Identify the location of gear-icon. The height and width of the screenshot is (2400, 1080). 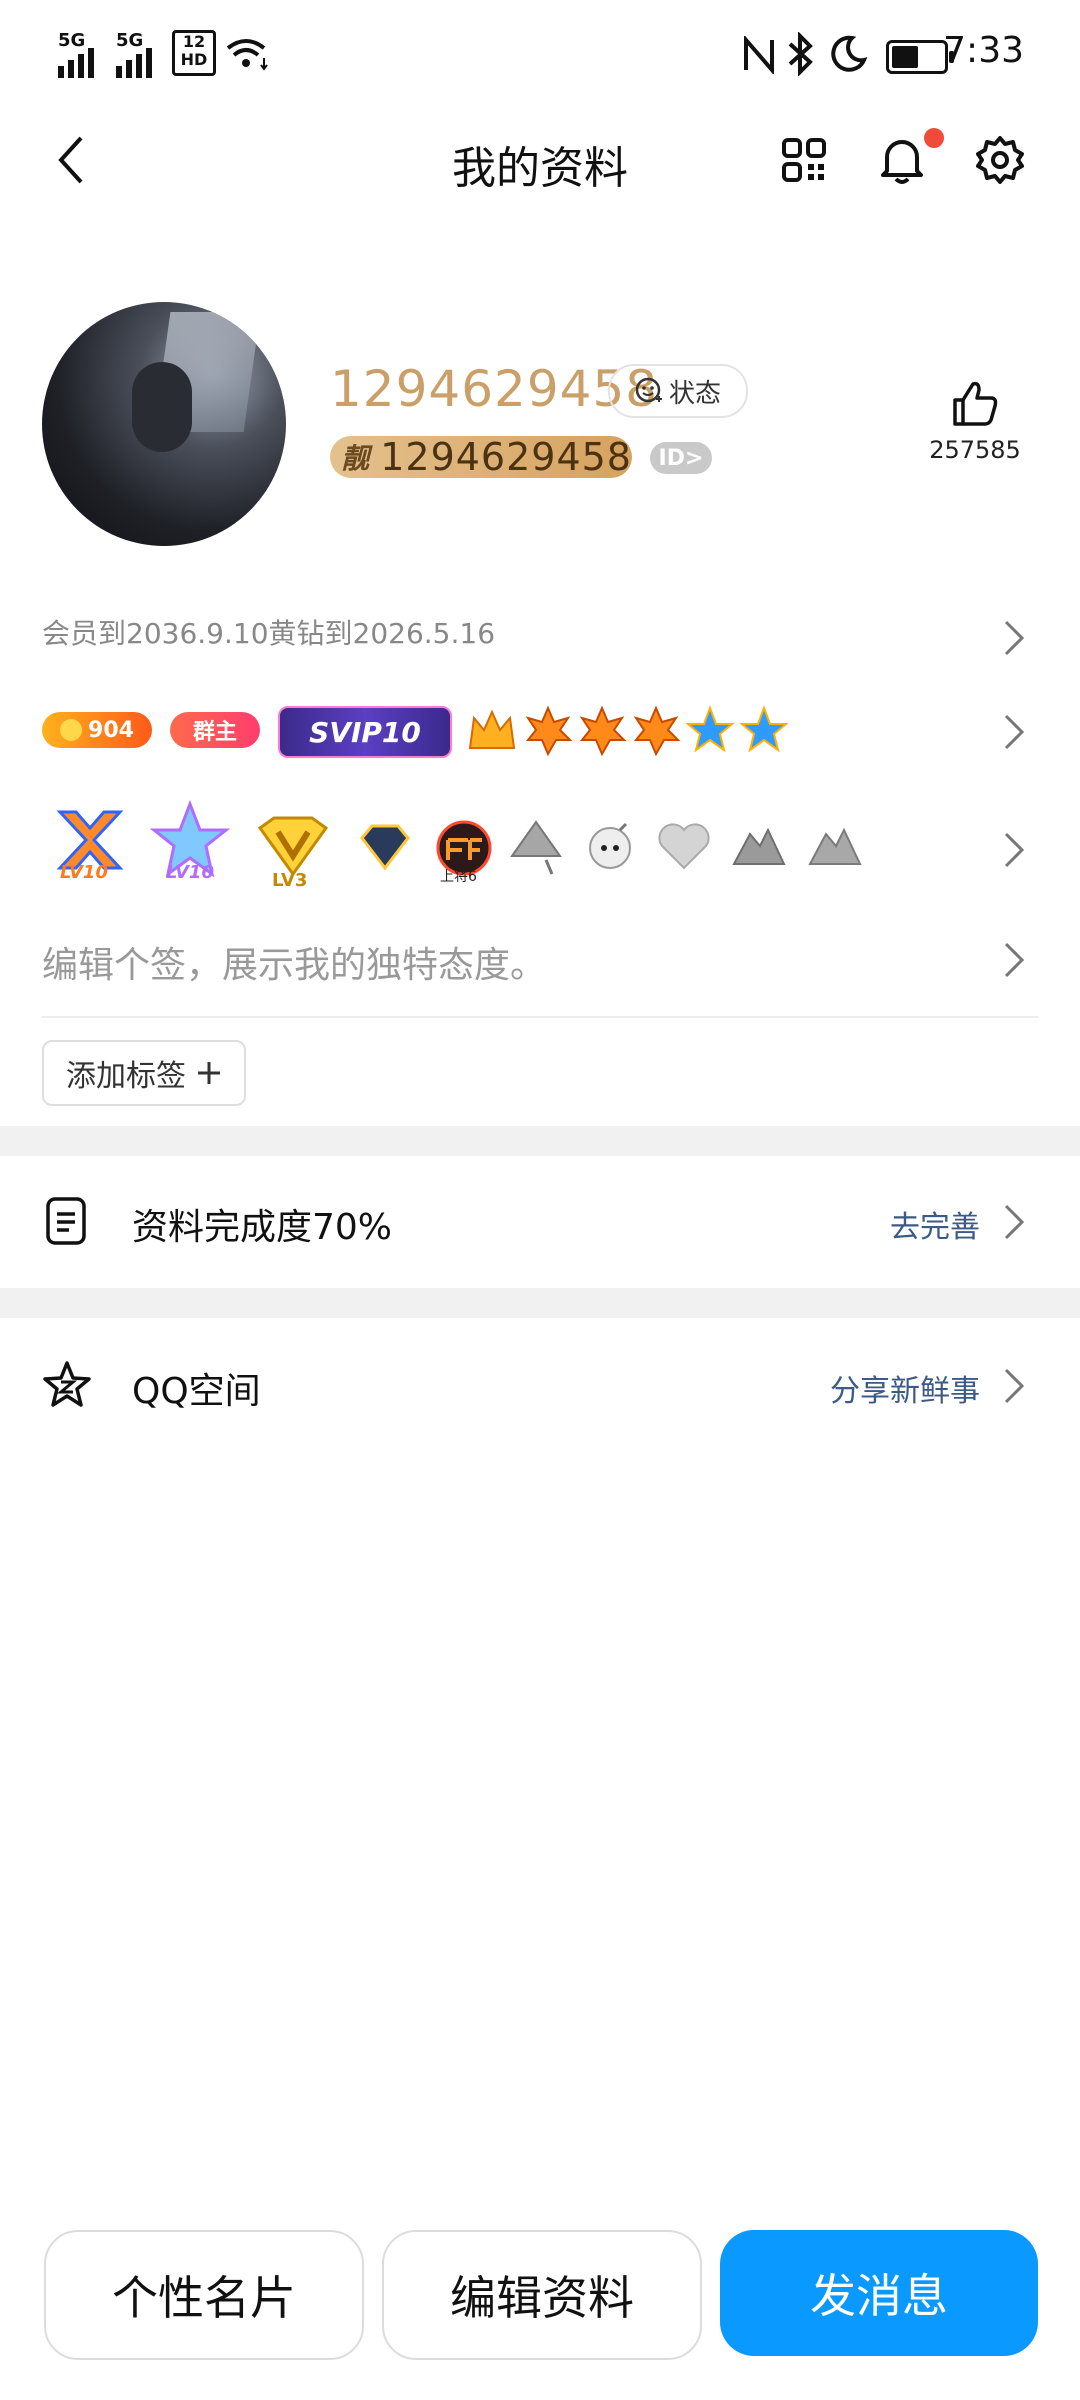
(1000, 160).